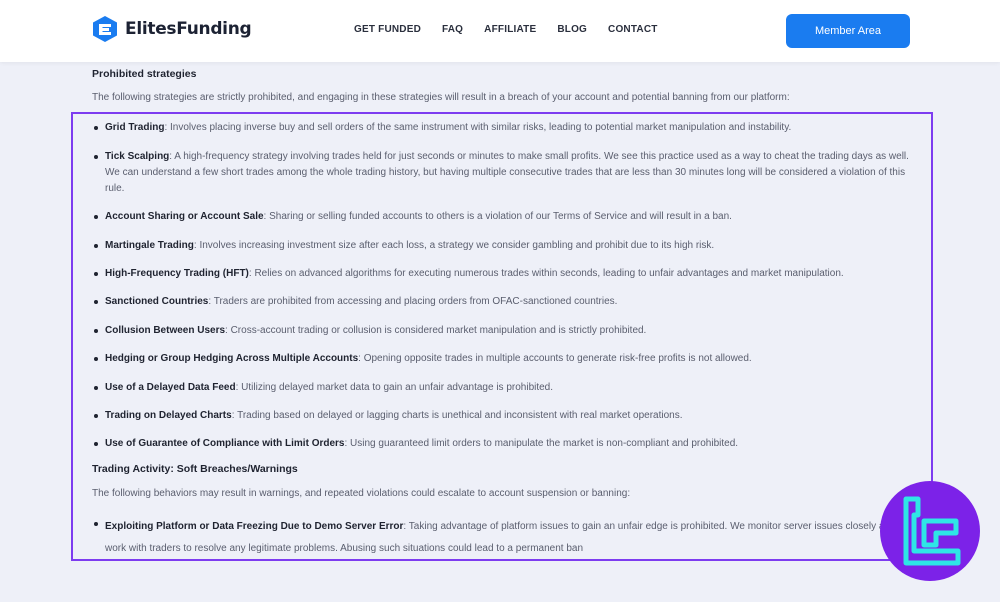 This screenshot has width=1000, height=602. Describe the element at coordinates (144, 74) in the screenshot. I see `prohibited-title: Prohibited strategies` at that location.